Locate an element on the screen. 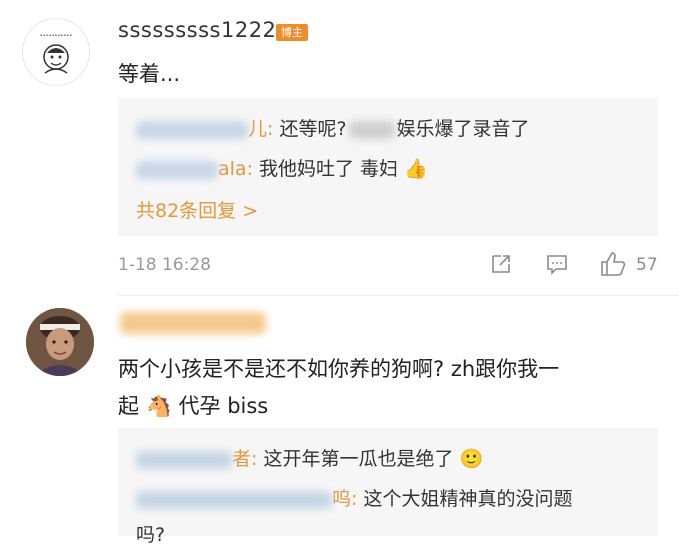 The height and width of the screenshot is (547, 679). user-avatar: ••••••••••• is located at coordinates (56, 52).